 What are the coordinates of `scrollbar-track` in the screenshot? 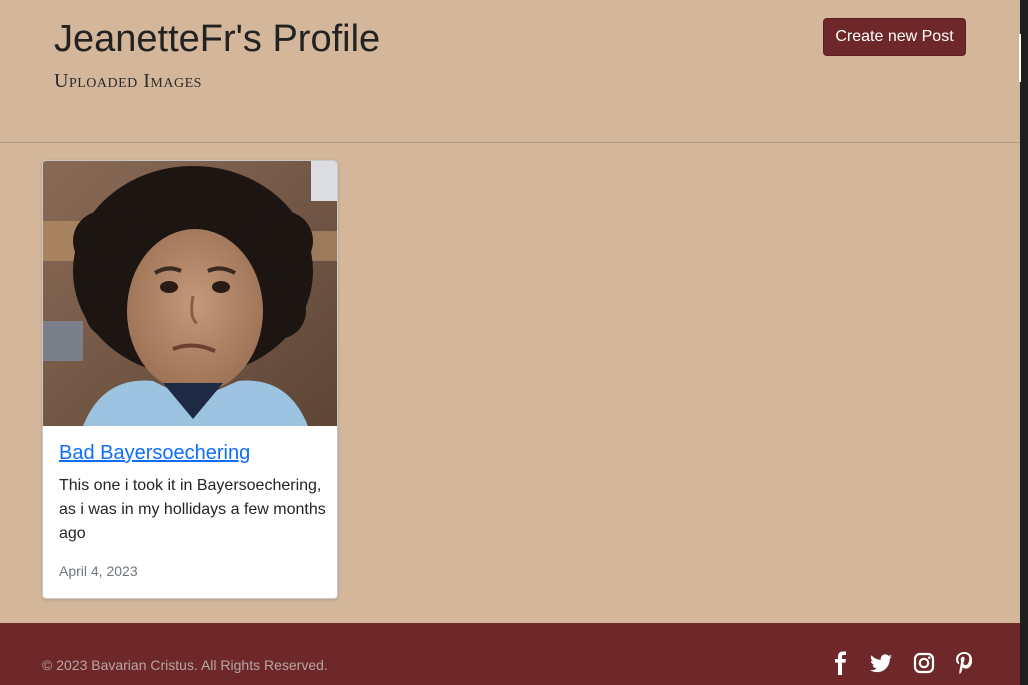 It's located at (1024, 342).